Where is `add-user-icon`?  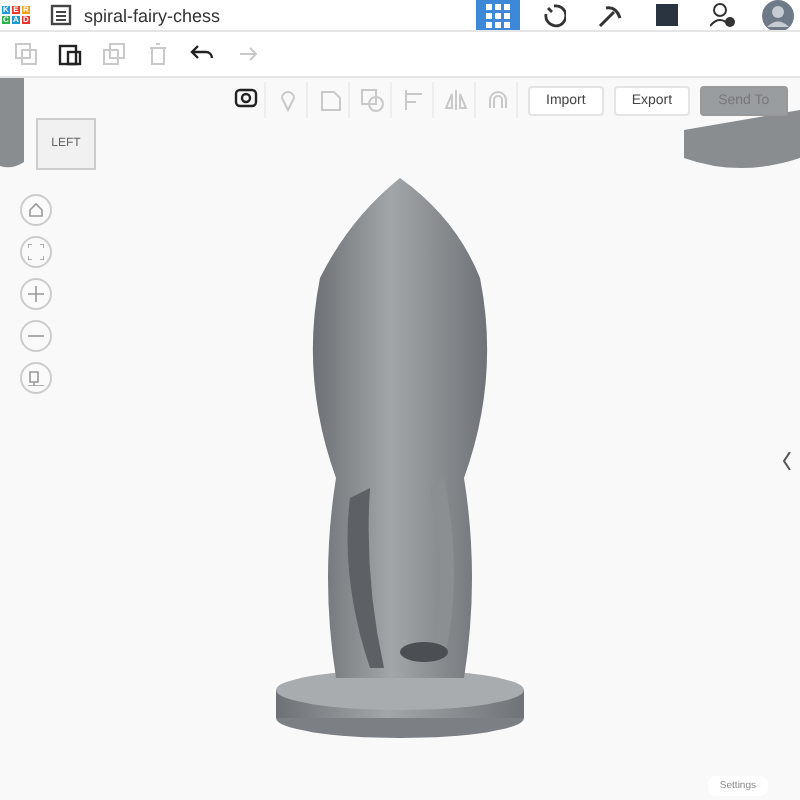 add-user-icon is located at coordinates (722, 15).